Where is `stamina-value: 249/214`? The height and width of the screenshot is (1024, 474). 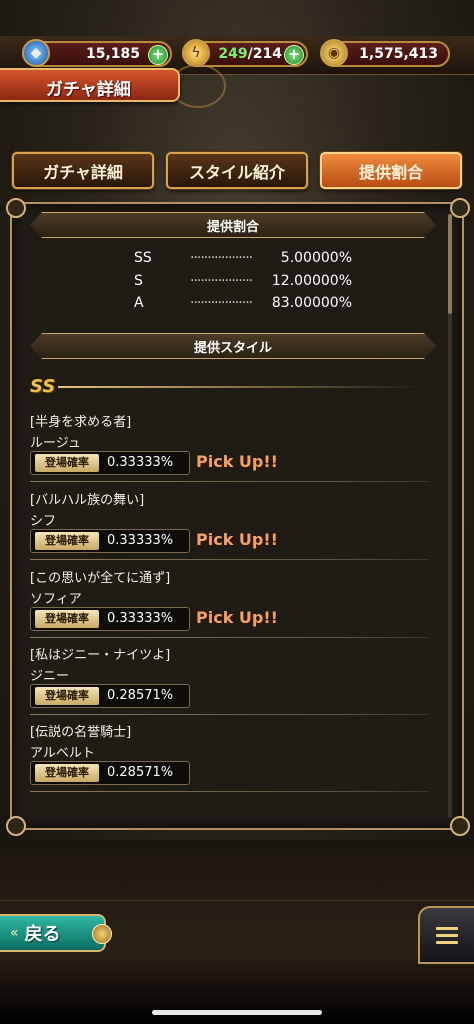 stamina-value: 249/214 is located at coordinates (250, 54).